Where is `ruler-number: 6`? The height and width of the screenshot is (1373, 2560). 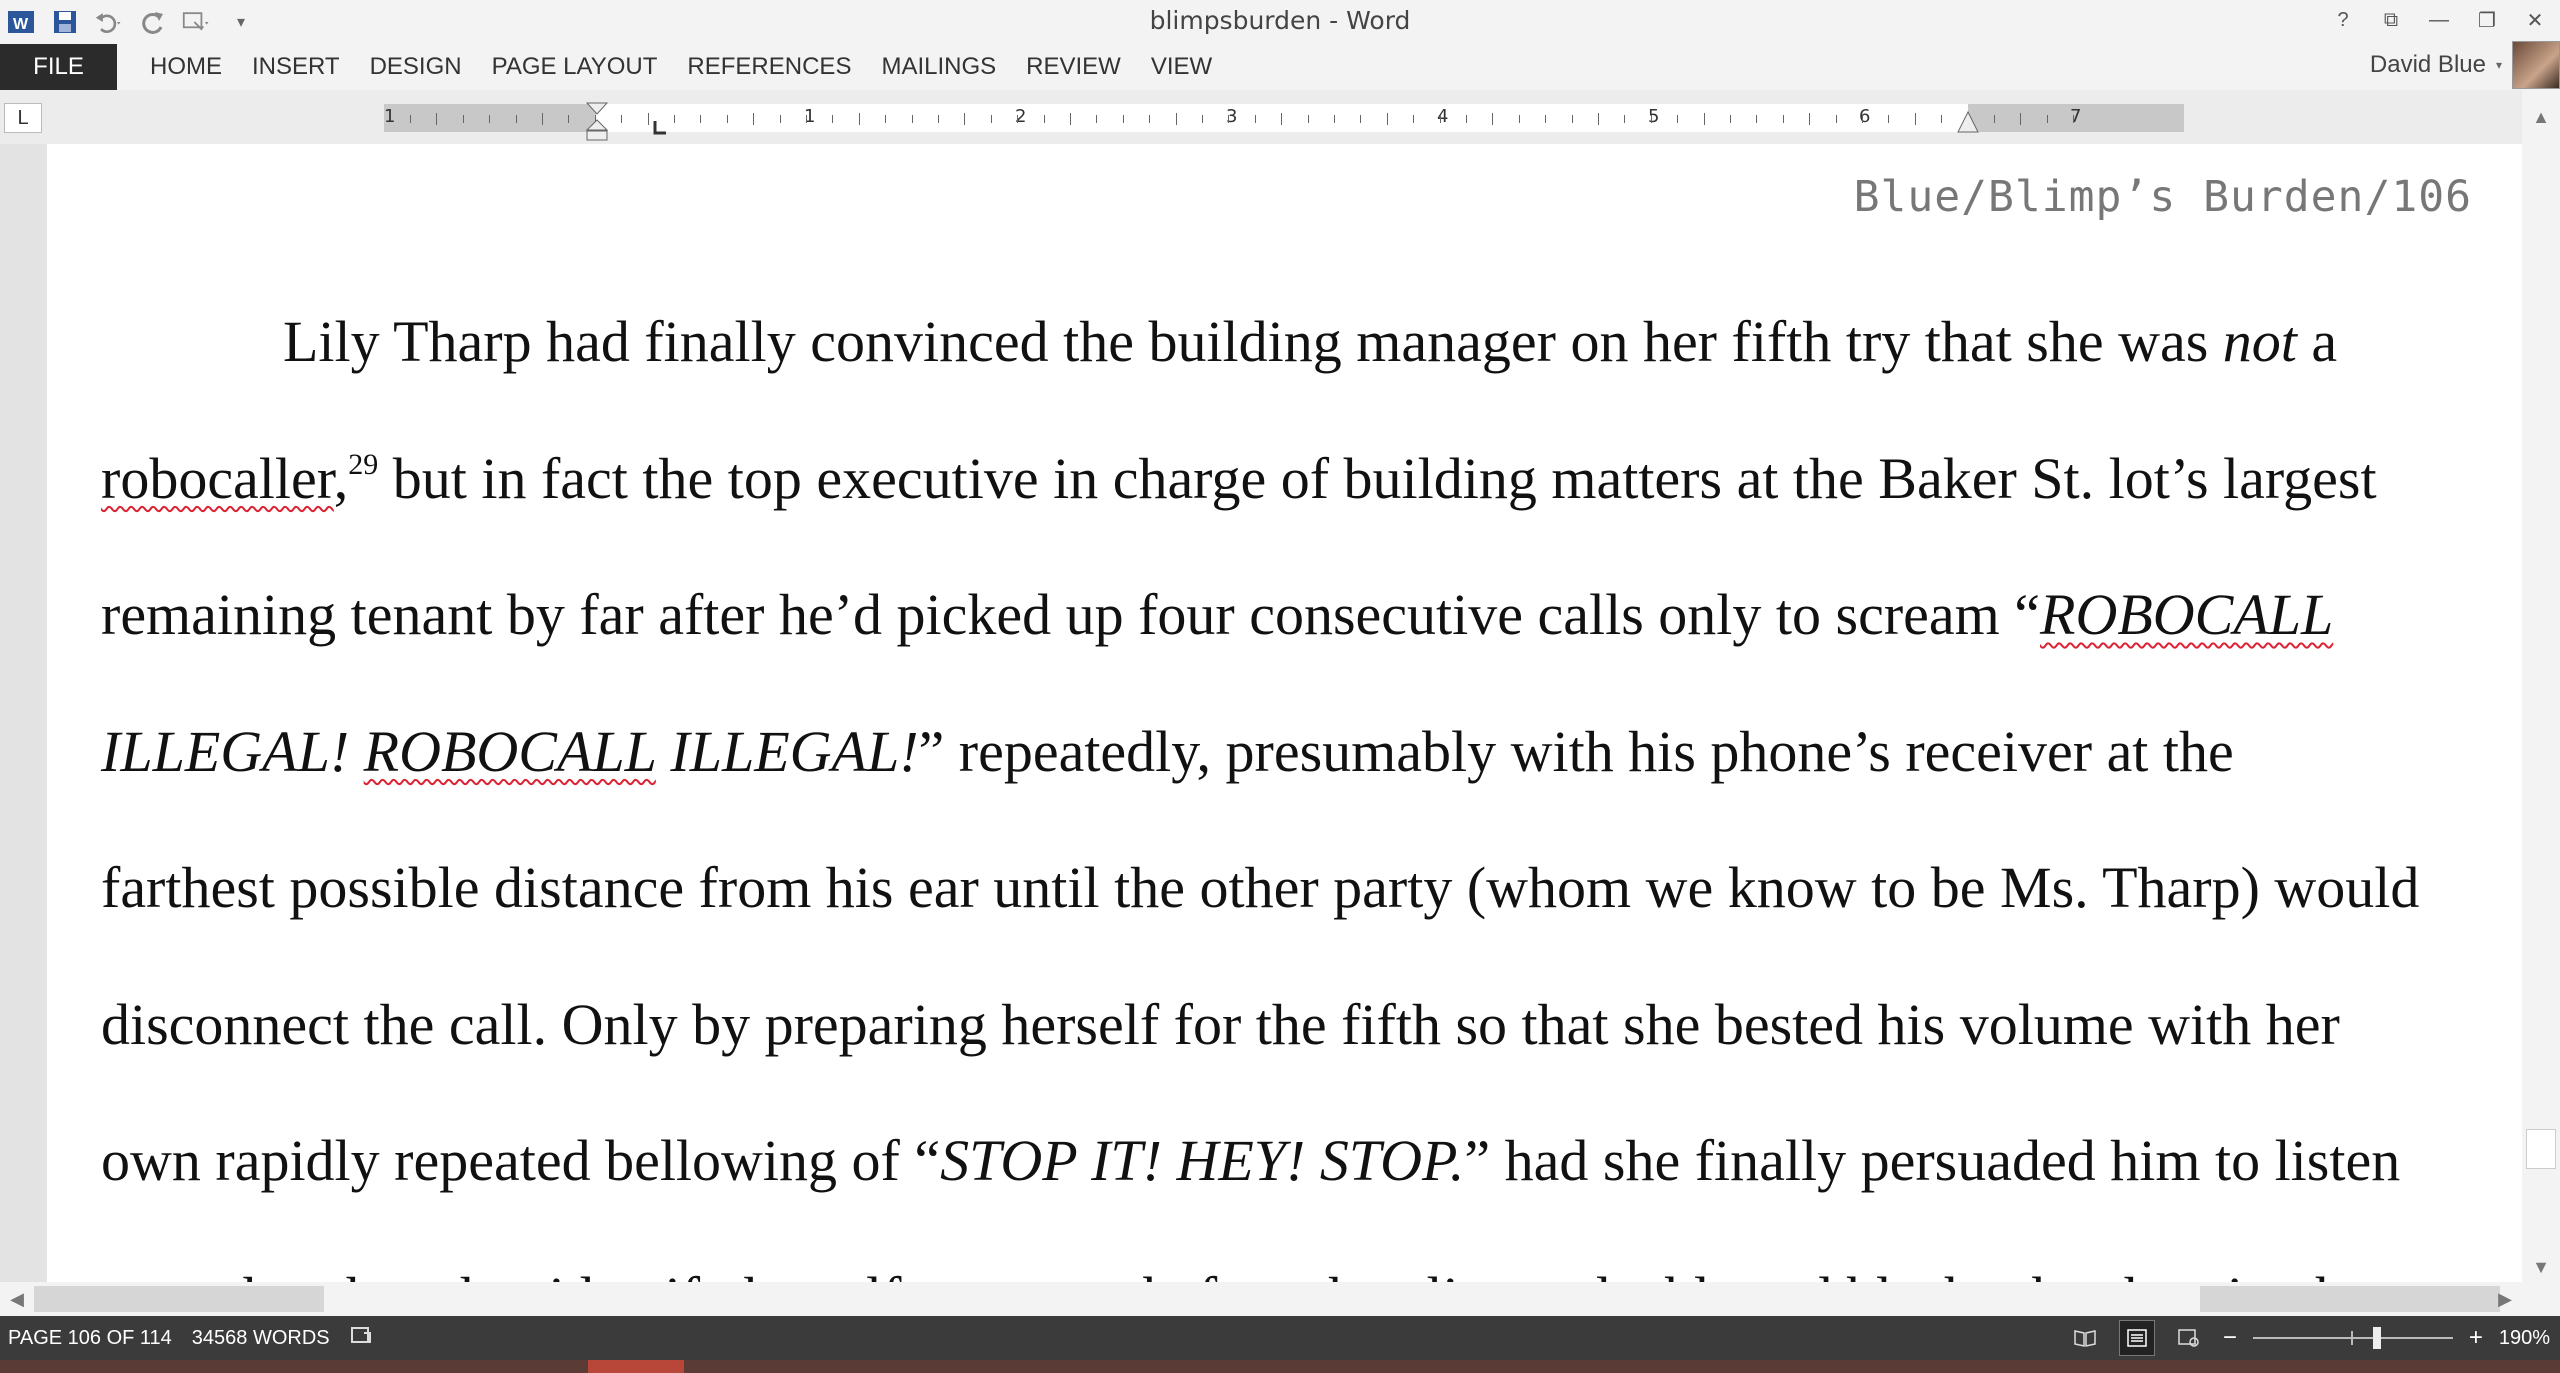 ruler-number: 6 is located at coordinates (1865, 116).